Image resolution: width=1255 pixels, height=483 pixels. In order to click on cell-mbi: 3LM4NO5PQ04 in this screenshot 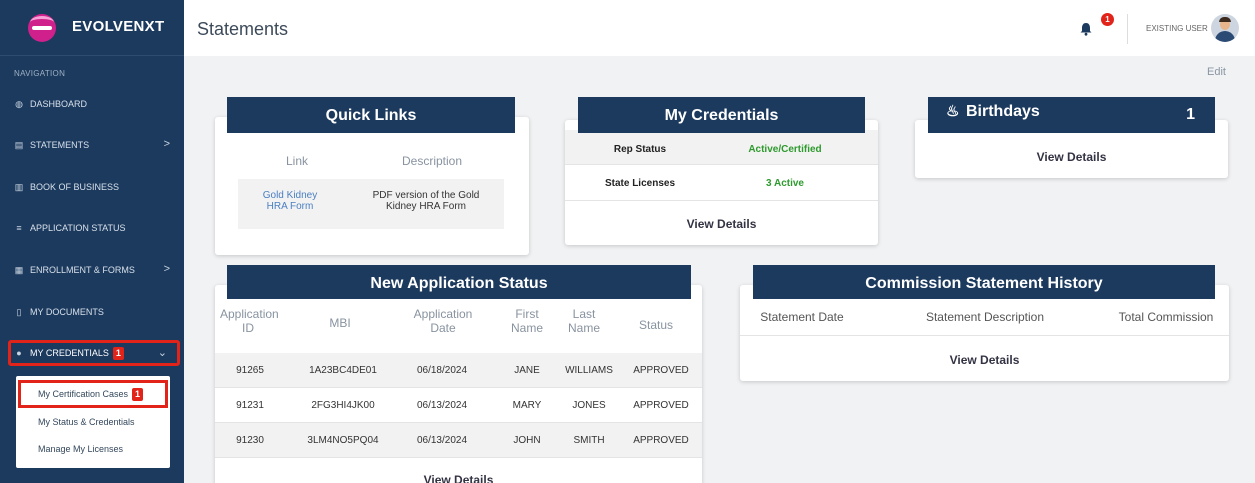, I will do `click(343, 440)`.